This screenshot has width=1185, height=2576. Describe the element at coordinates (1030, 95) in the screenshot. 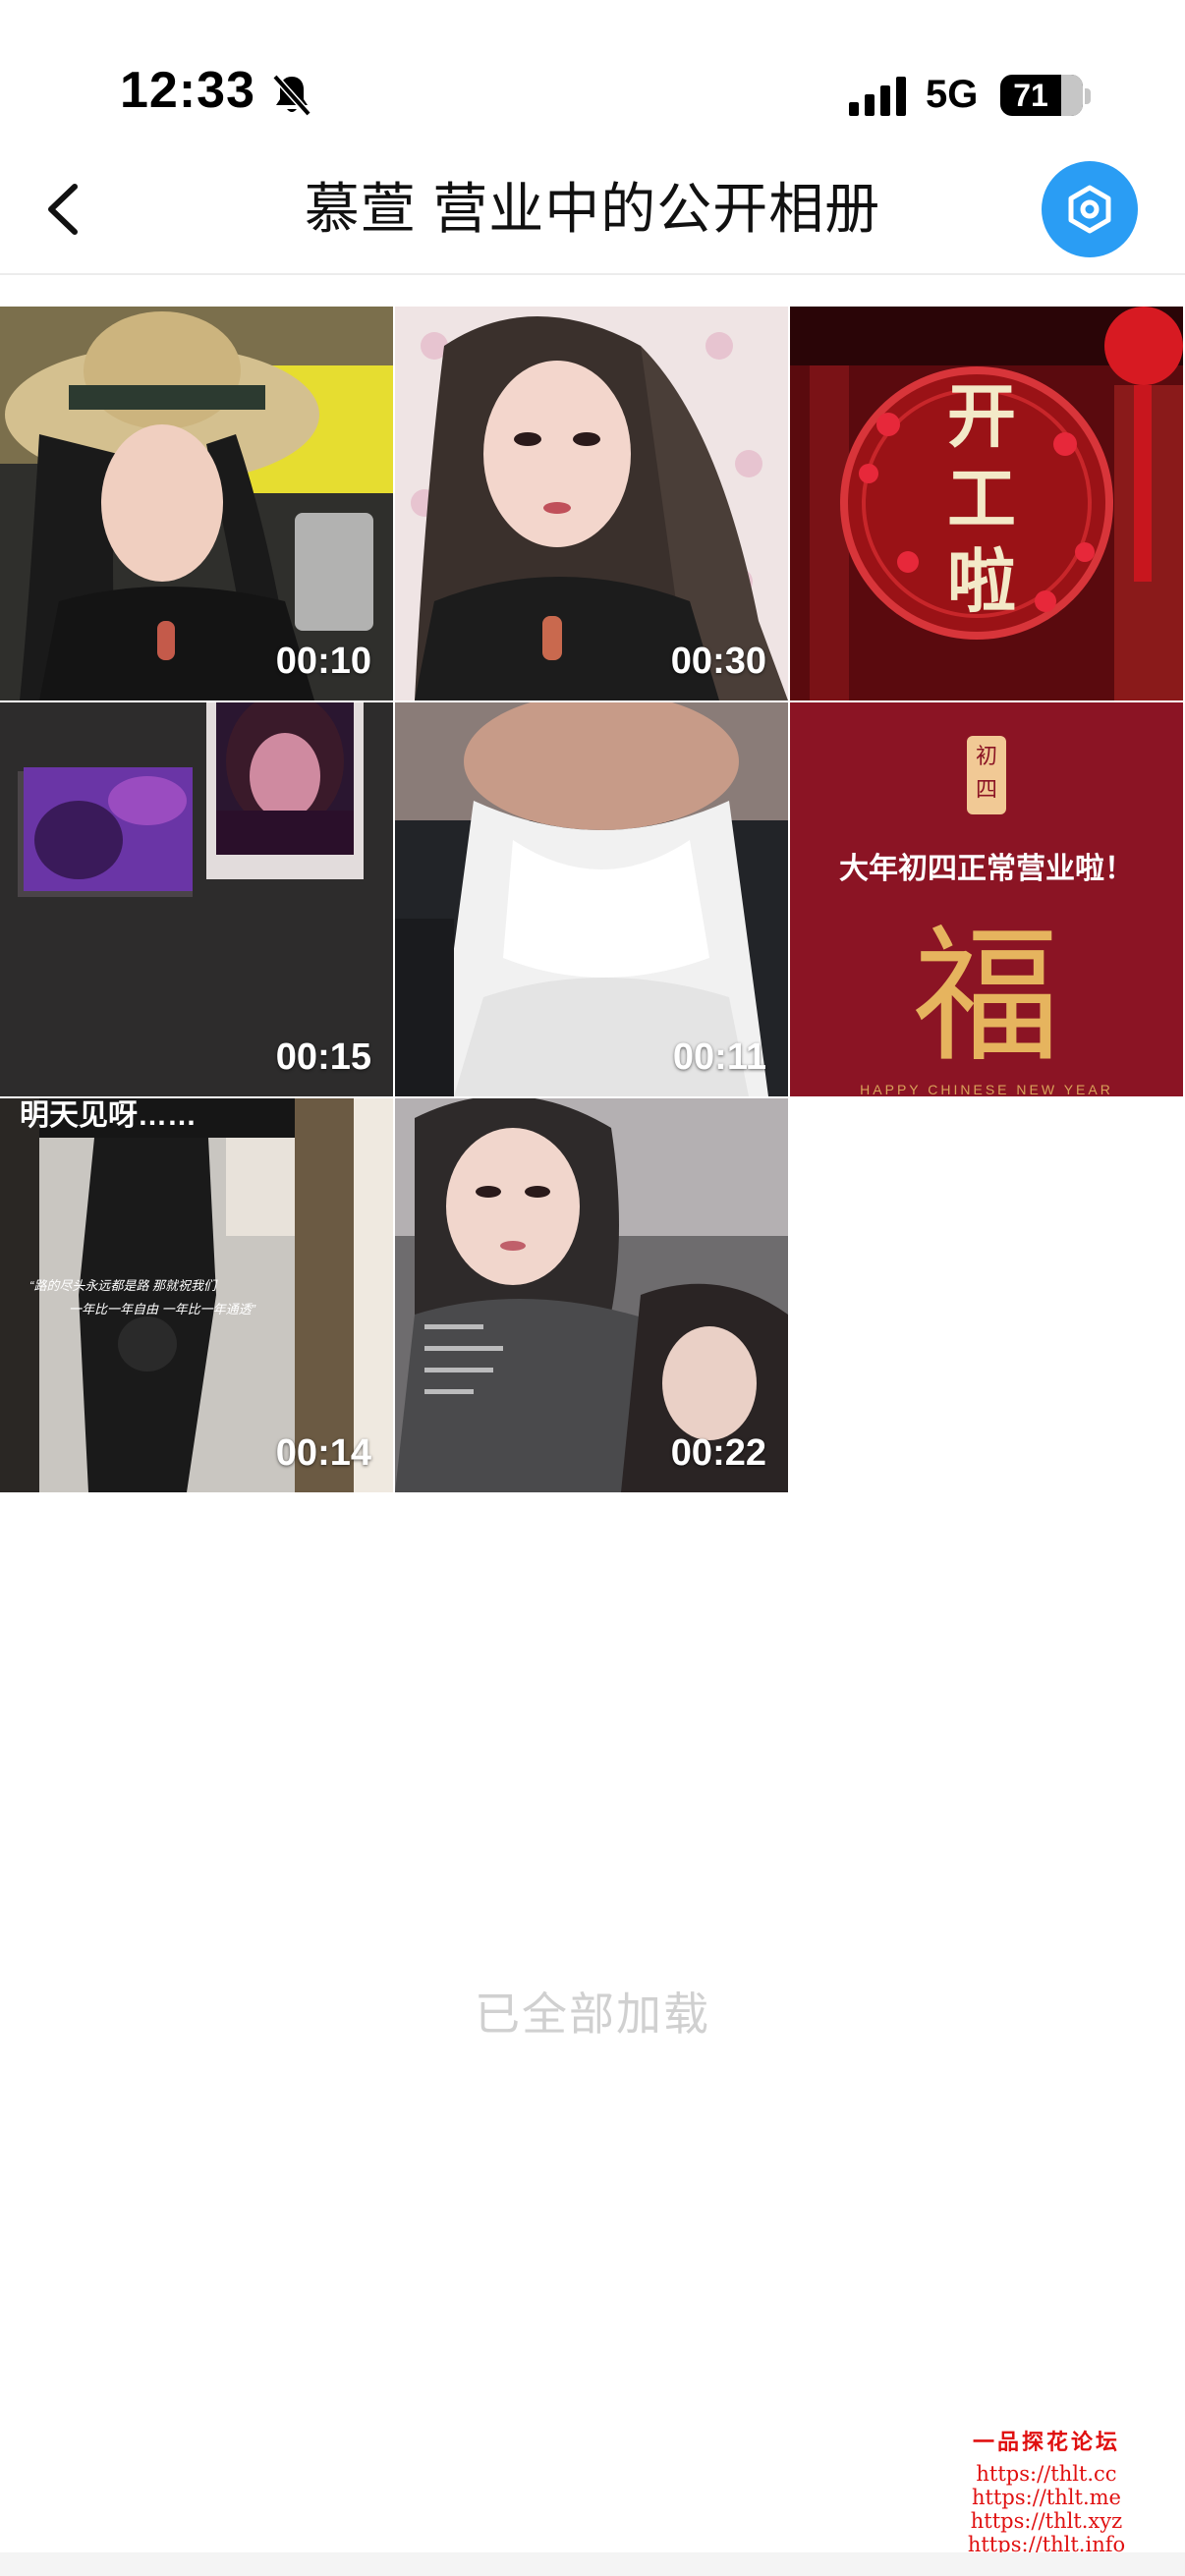

I see `battery-level: 71` at that location.